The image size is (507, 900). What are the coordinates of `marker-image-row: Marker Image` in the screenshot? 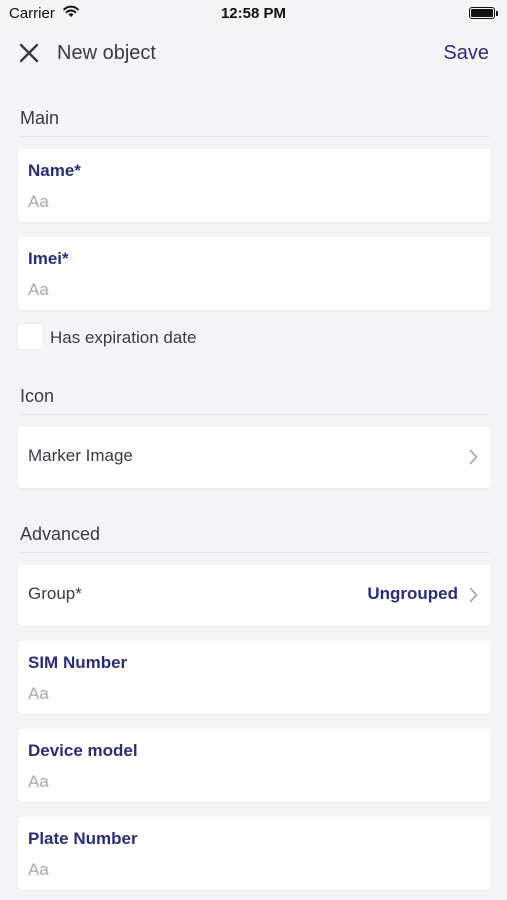 It's located at (254, 457).